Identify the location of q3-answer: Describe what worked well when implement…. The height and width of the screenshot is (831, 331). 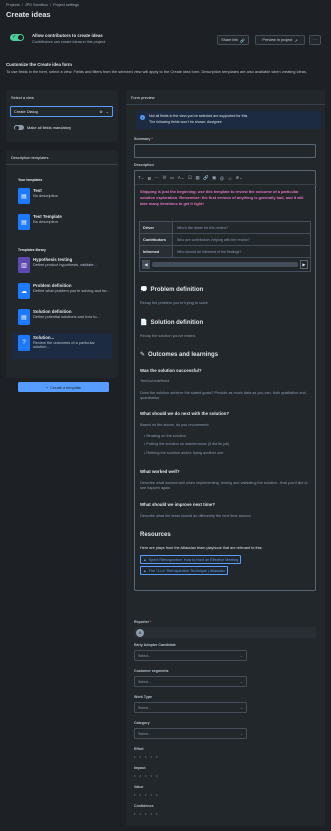
(224, 486).